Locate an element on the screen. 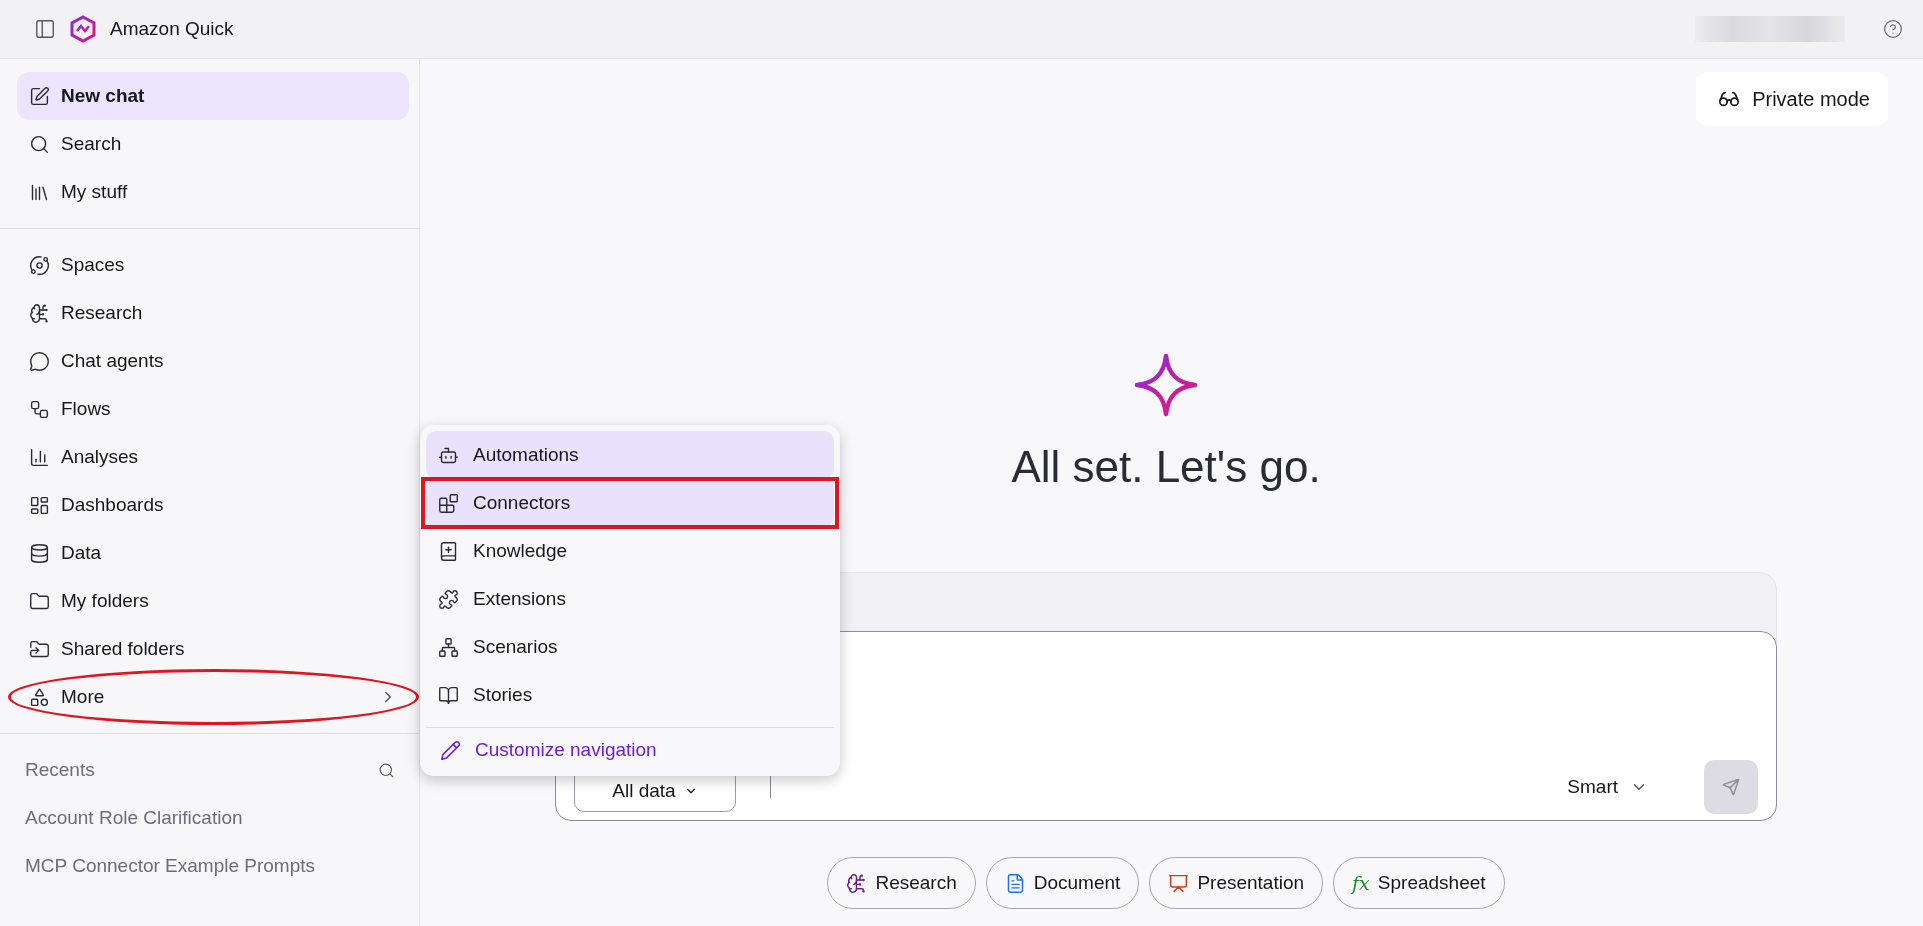 The image size is (1923, 926). book-plus-icon is located at coordinates (448, 551).